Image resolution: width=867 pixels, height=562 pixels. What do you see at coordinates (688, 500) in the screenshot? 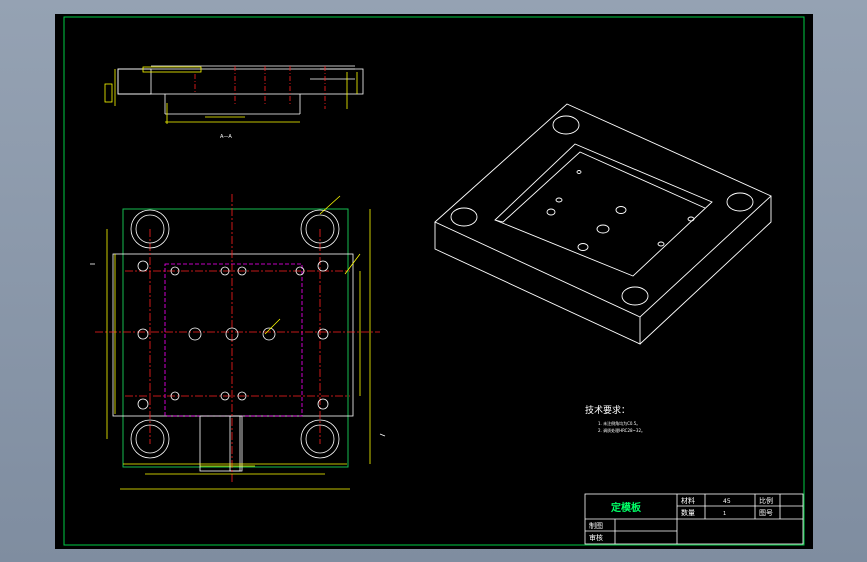
I see `material-label: 材料` at bounding box center [688, 500].